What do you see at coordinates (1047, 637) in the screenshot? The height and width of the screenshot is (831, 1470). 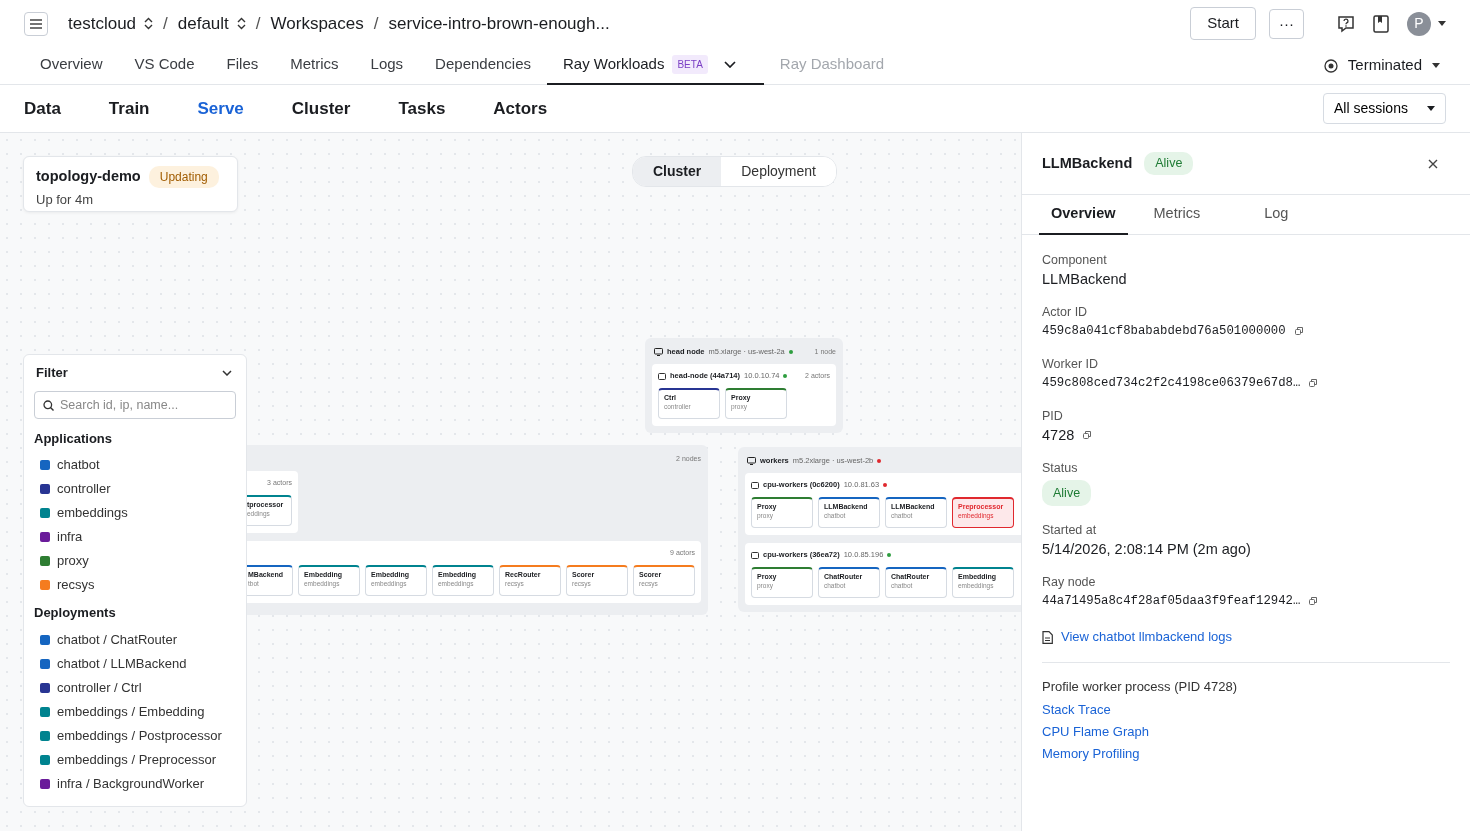 I see `document-icon` at bounding box center [1047, 637].